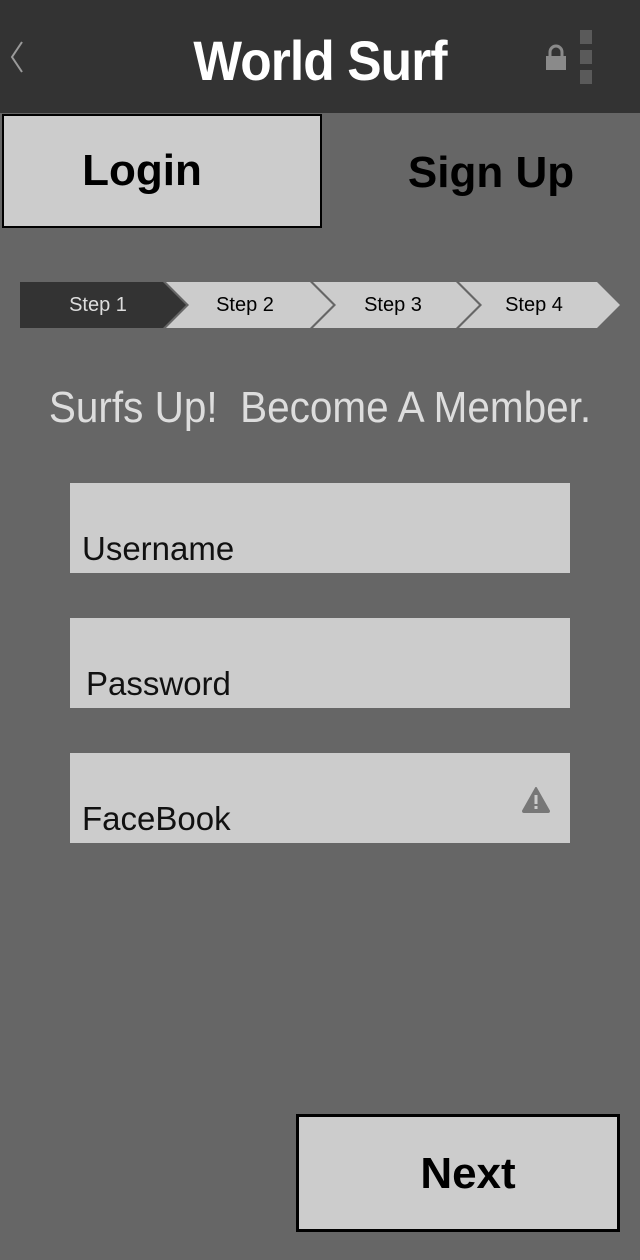 Image resolution: width=640 pixels, height=1260 pixels. What do you see at coordinates (17, 57) in the screenshot?
I see `back-icon` at bounding box center [17, 57].